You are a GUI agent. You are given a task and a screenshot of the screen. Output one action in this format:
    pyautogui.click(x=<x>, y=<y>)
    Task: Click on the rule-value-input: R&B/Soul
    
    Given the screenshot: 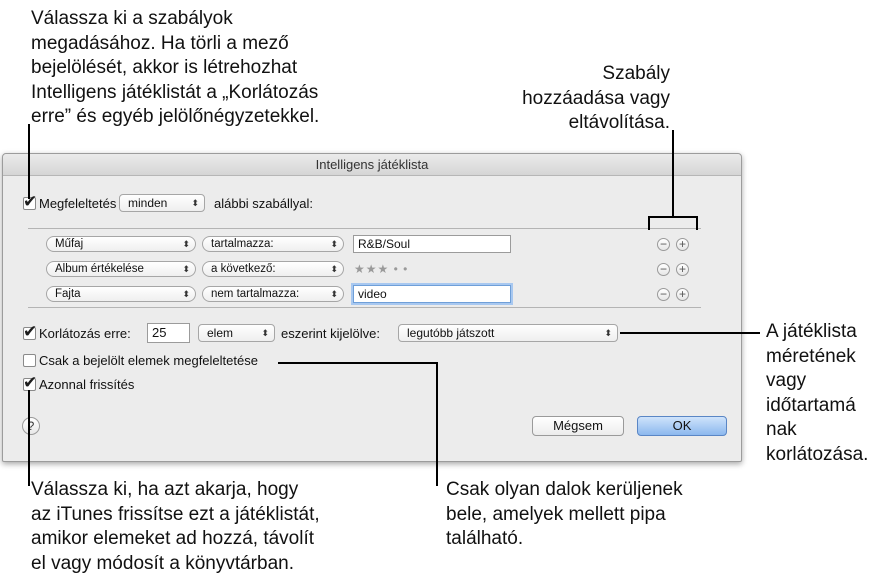 What is the action you would take?
    pyautogui.click(x=432, y=244)
    